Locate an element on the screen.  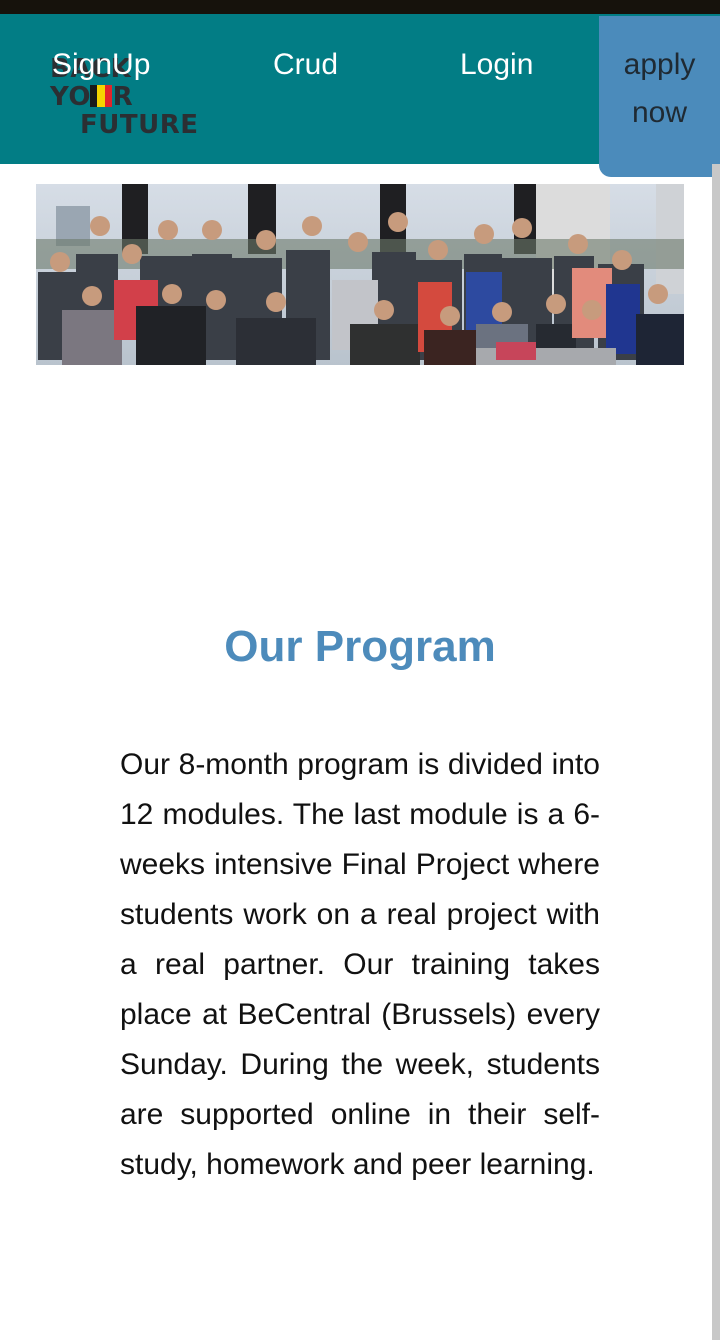
group-photo-image is located at coordinates (360, 274).